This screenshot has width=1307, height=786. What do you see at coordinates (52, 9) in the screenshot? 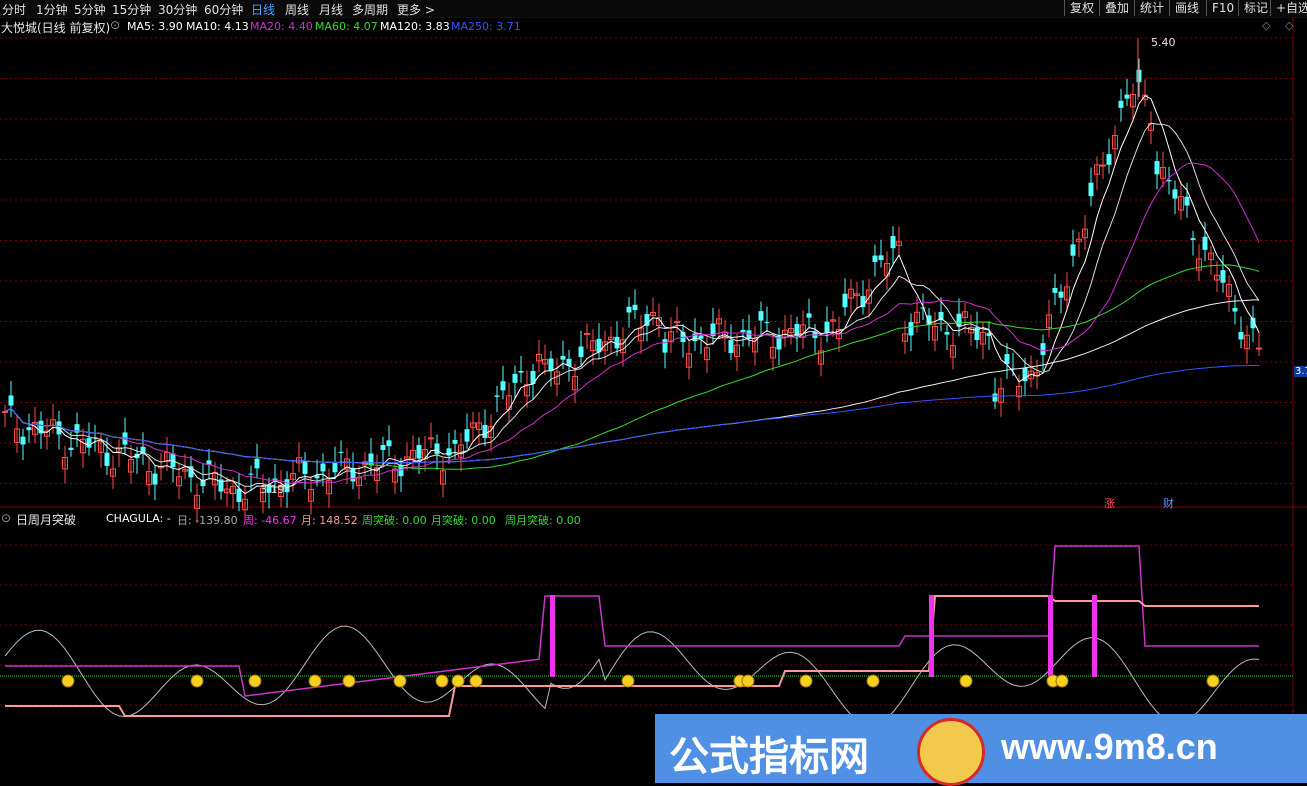
I see `tab-1min: 1分钟` at bounding box center [52, 9].